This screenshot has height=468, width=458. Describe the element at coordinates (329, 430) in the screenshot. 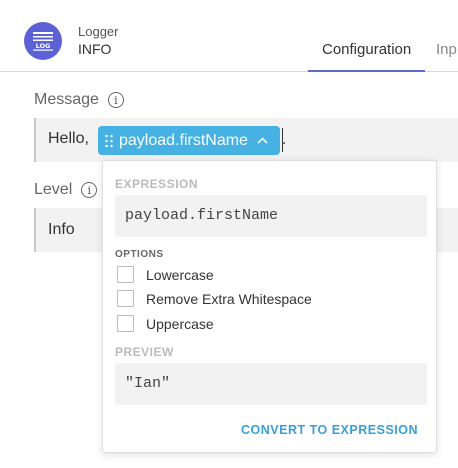

I see `convert-to-expression-button: CONVERT TO EXPRESSION` at that location.